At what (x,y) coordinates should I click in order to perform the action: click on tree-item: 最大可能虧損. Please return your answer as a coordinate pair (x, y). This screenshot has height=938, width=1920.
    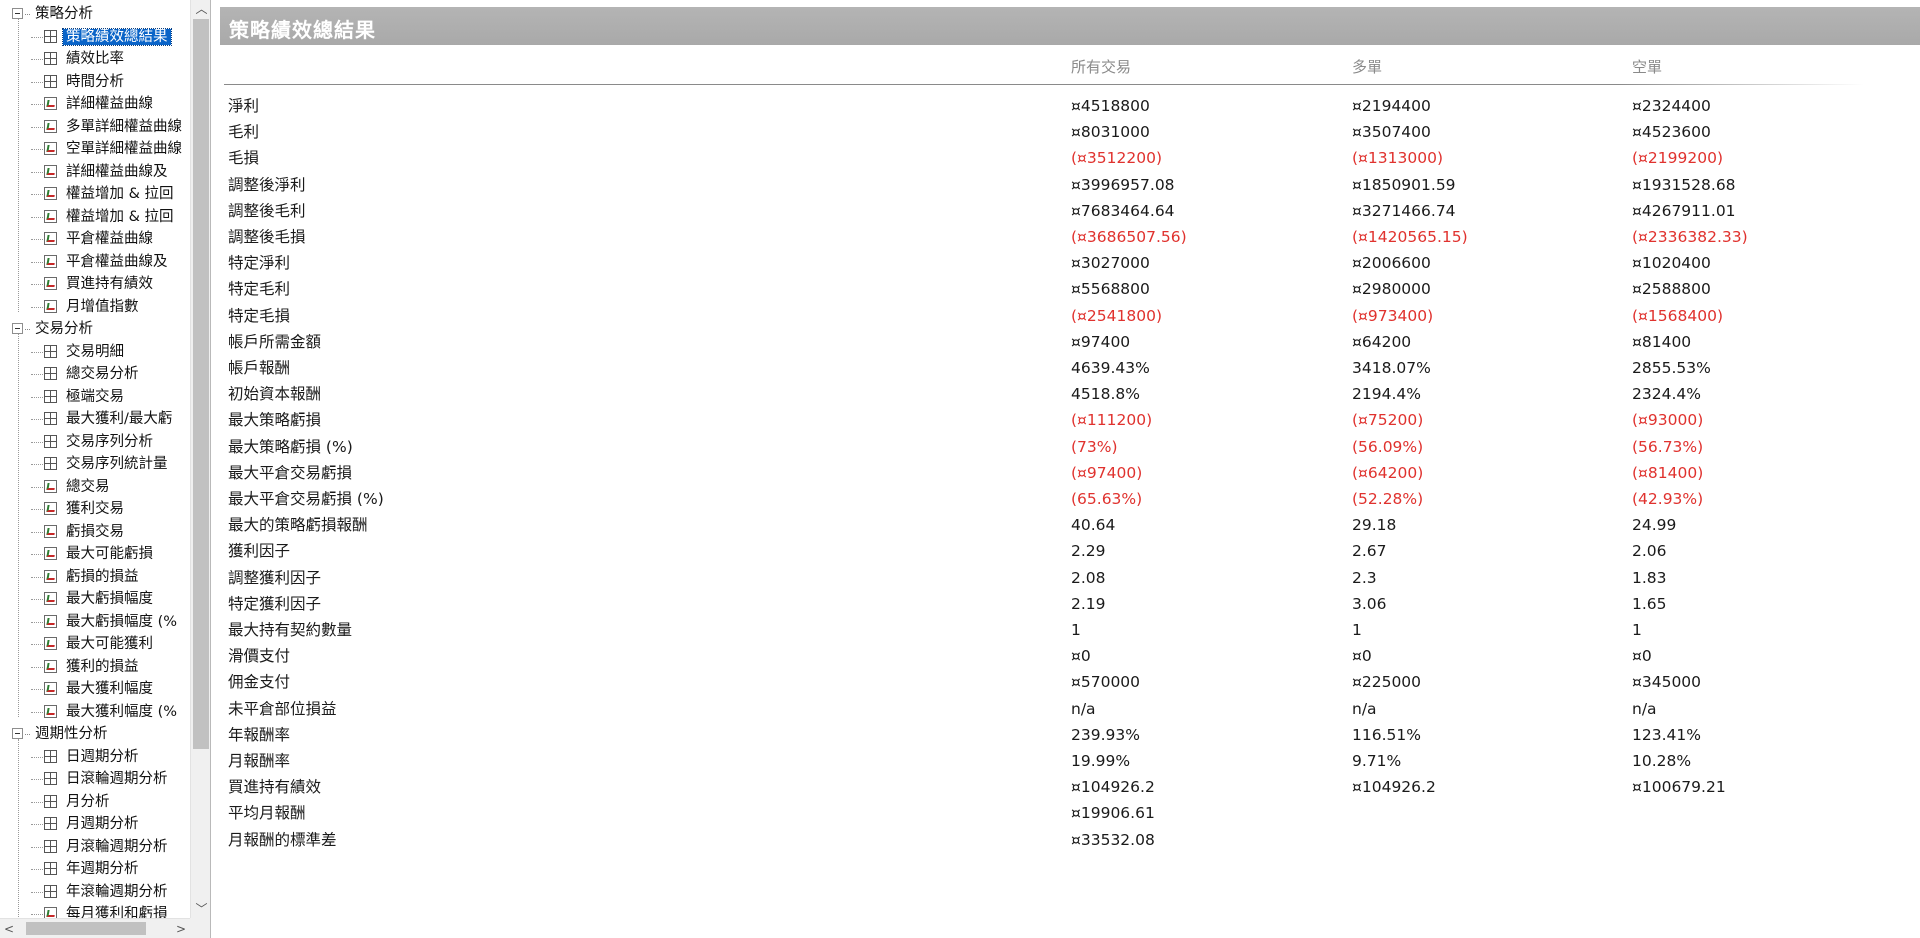
    Looking at the image, I should click on (93, 554).